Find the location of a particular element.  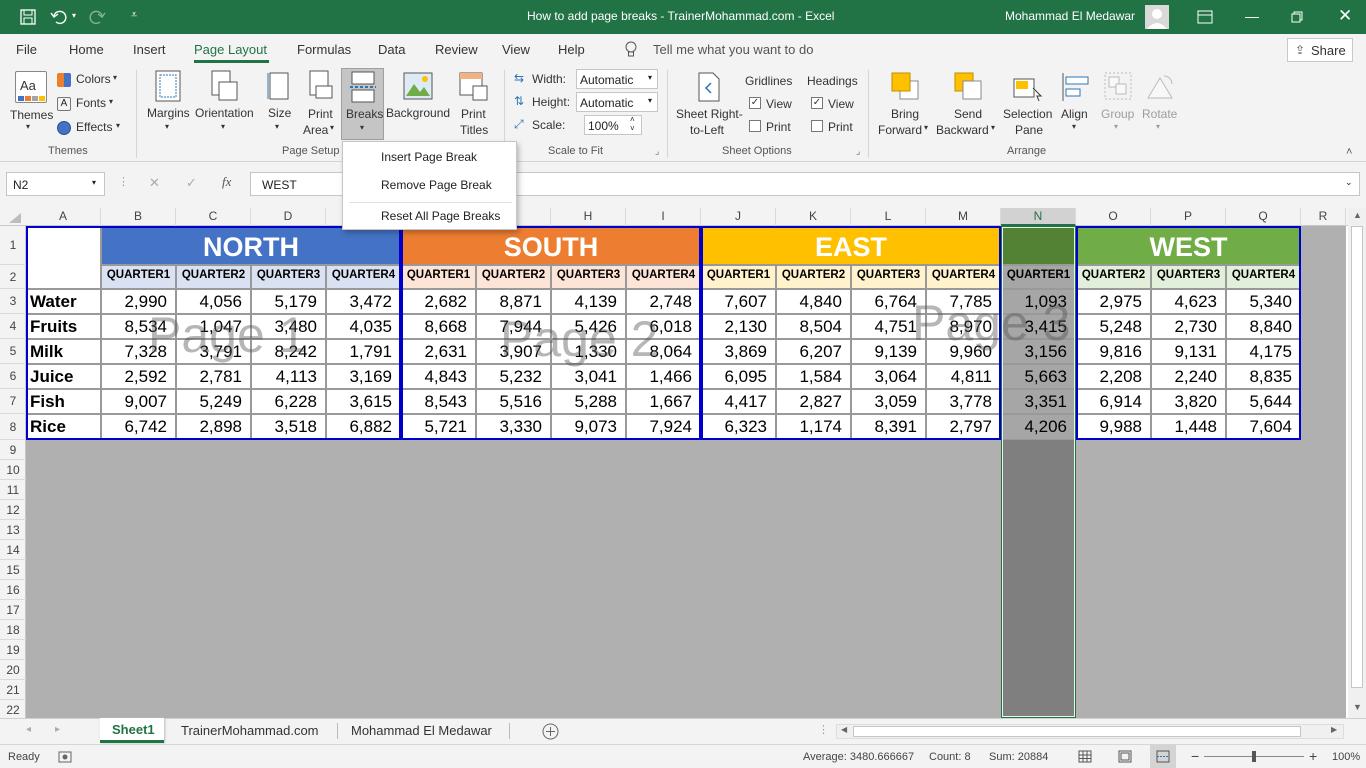

width-select: Automatic ▾ is located at coordinates (617, 79).